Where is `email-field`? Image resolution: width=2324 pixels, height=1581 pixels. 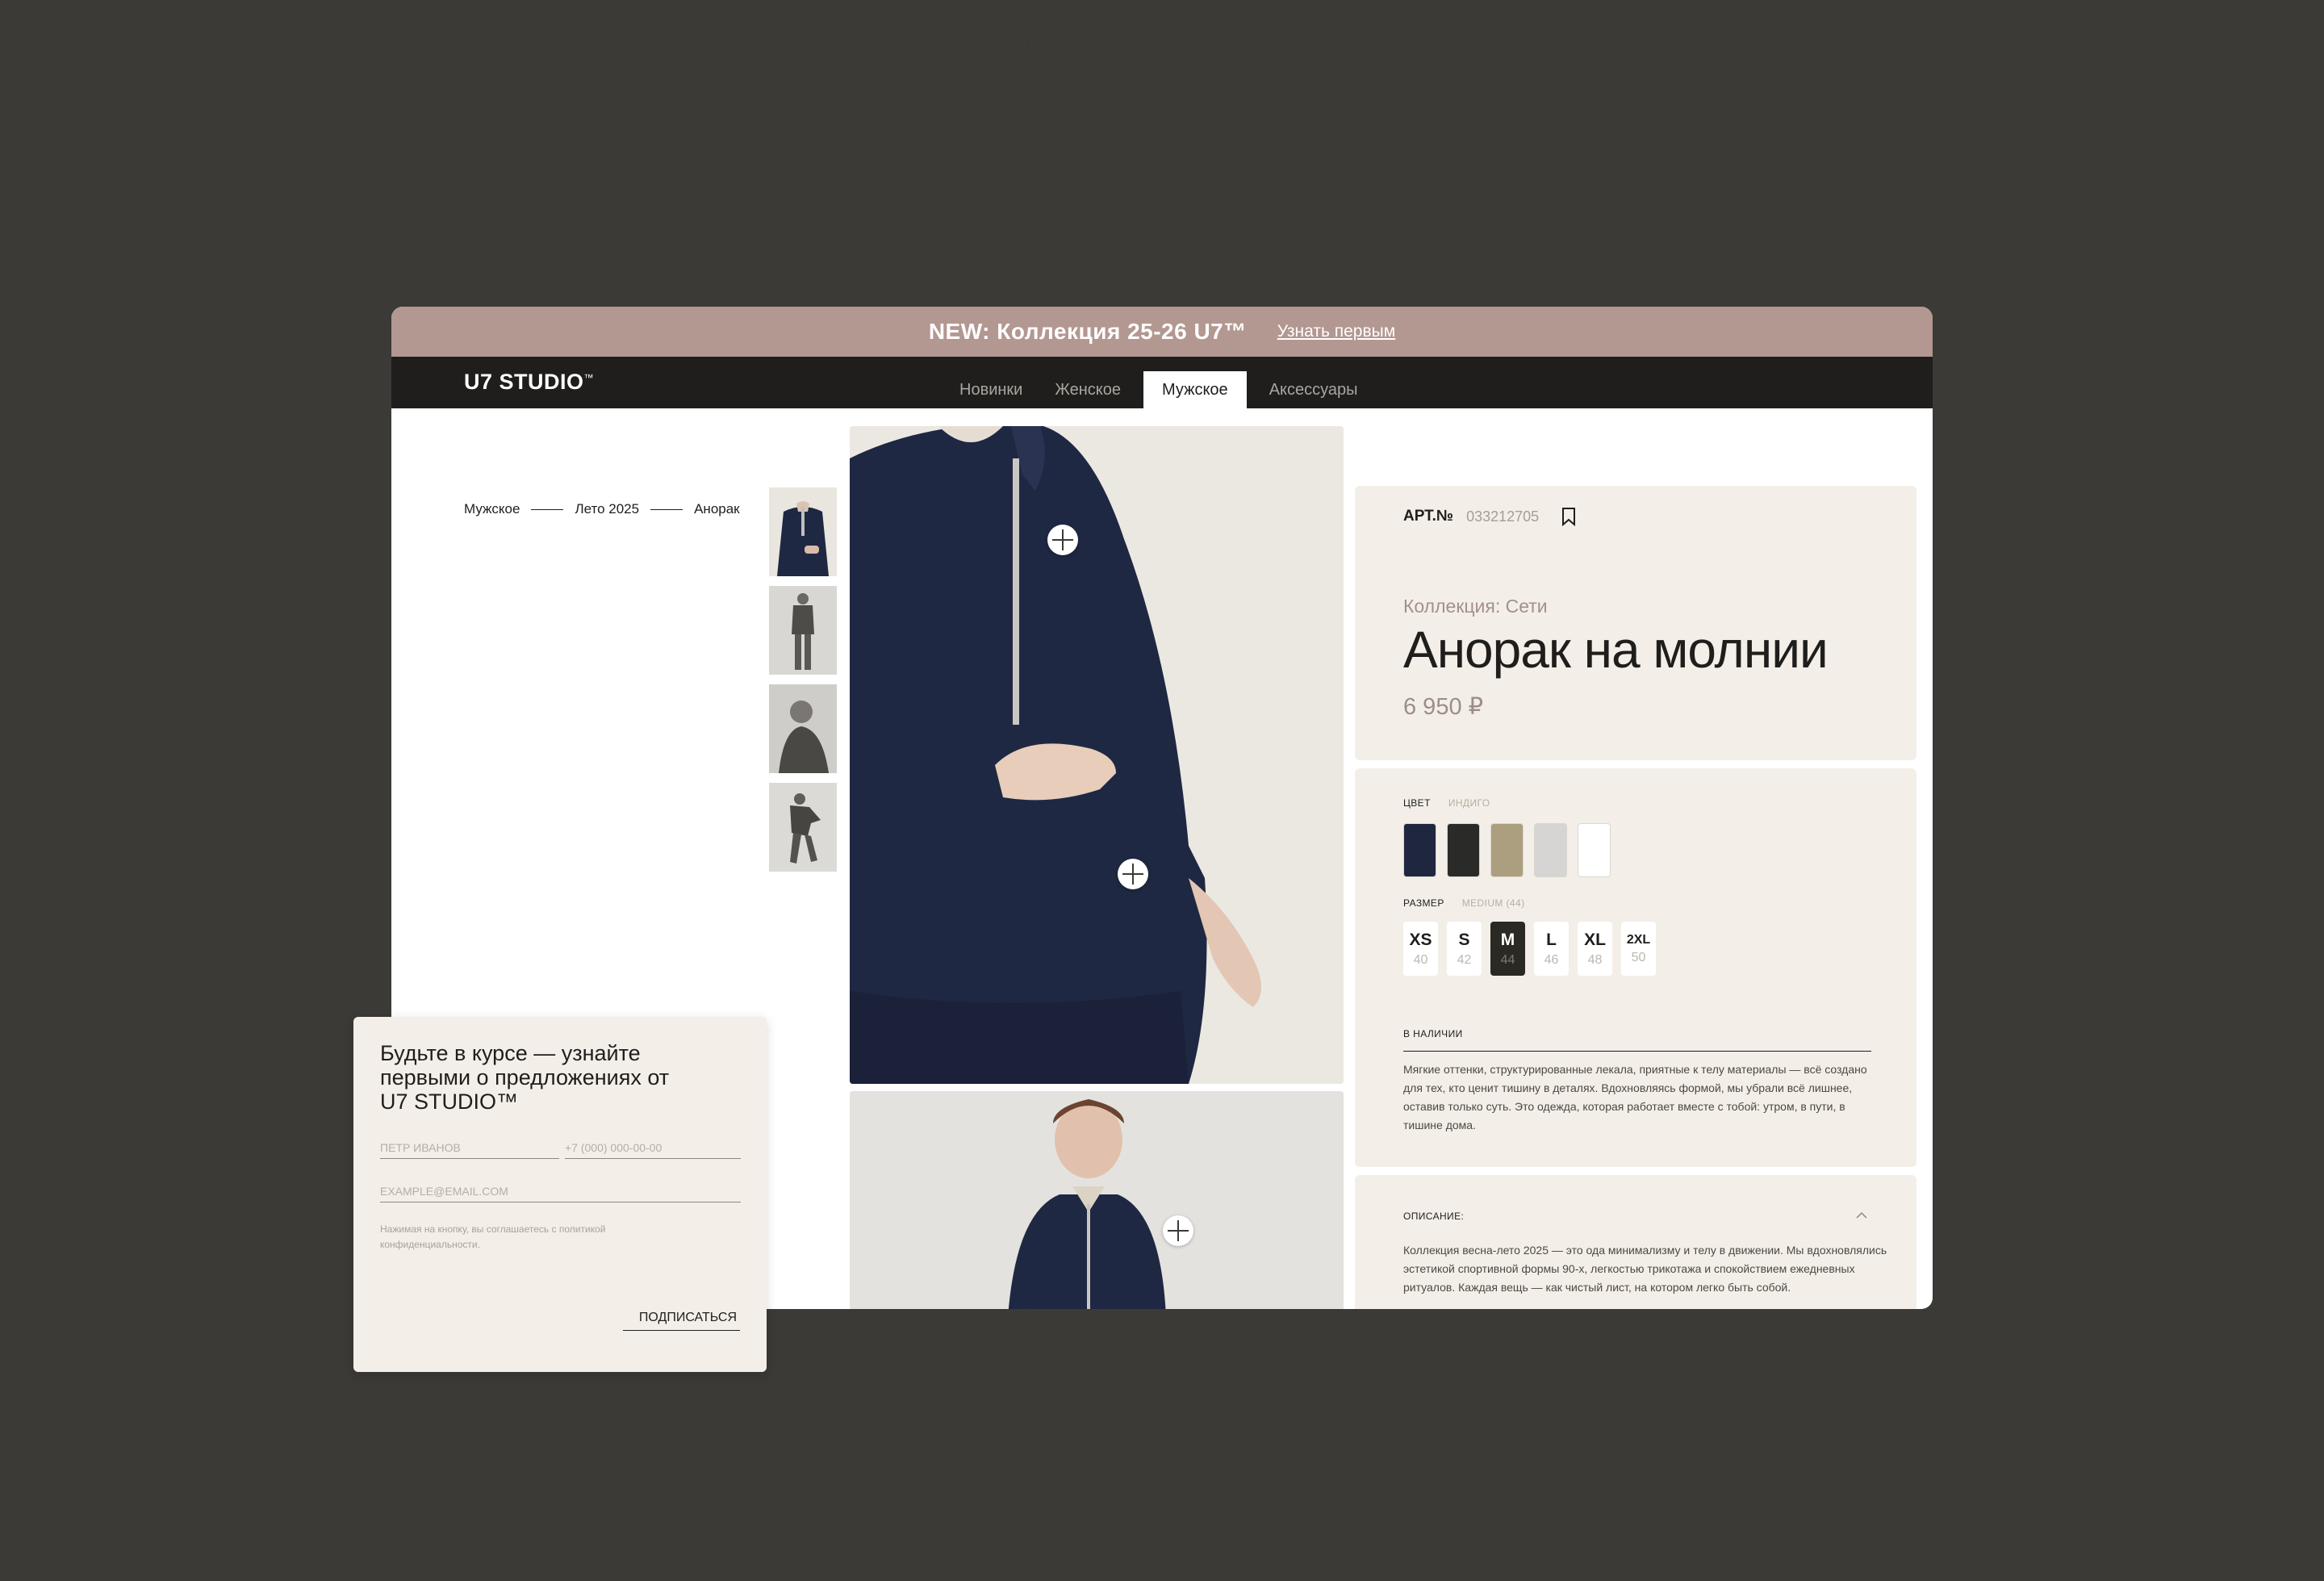 email-field is located at coordinates (560, 1192).